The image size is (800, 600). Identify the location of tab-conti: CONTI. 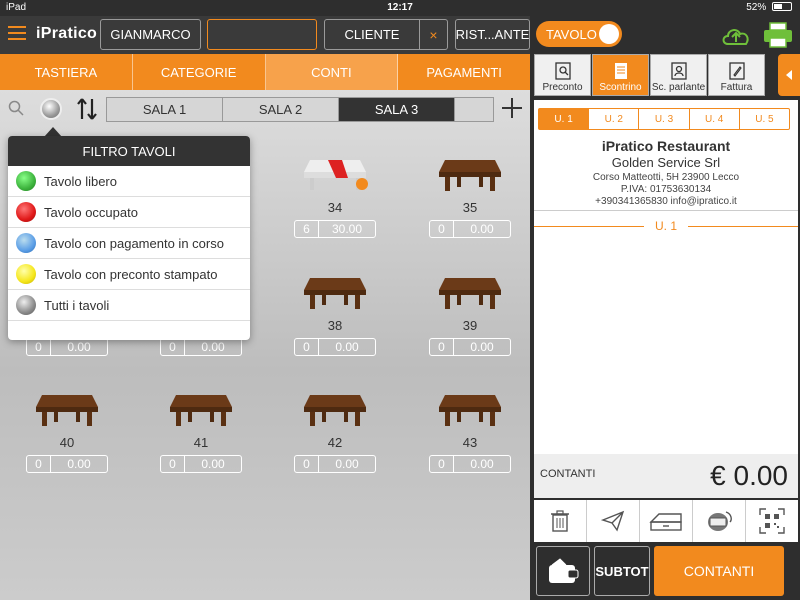
(332, 72).